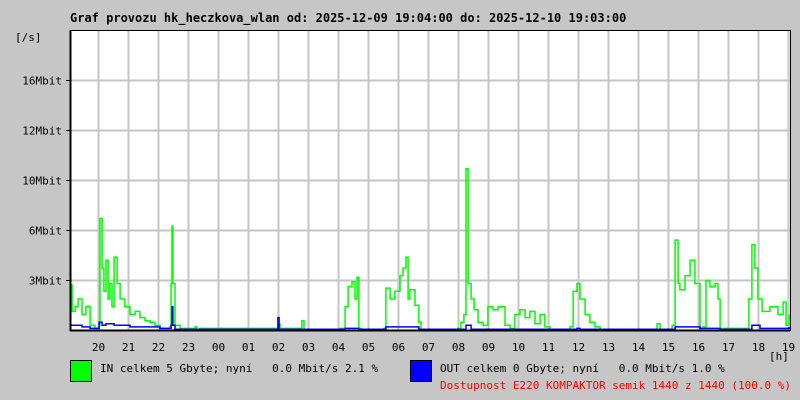  What do you see at coordinates (428, 347) in the screenshot?
I see `x-tick-label: 07` at bounding box center [428, 347].